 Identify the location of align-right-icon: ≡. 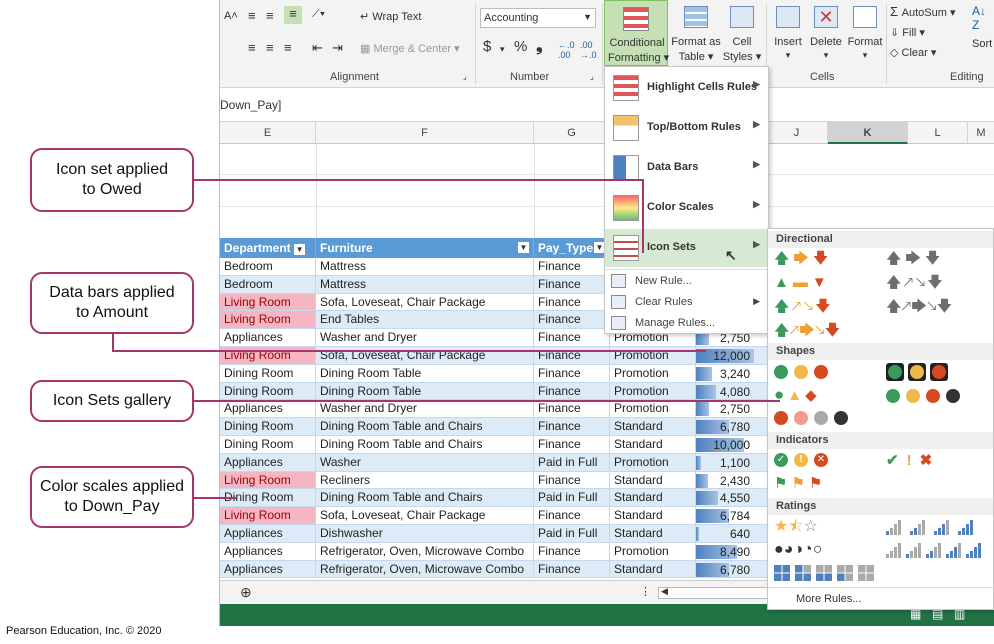
(288, 47).